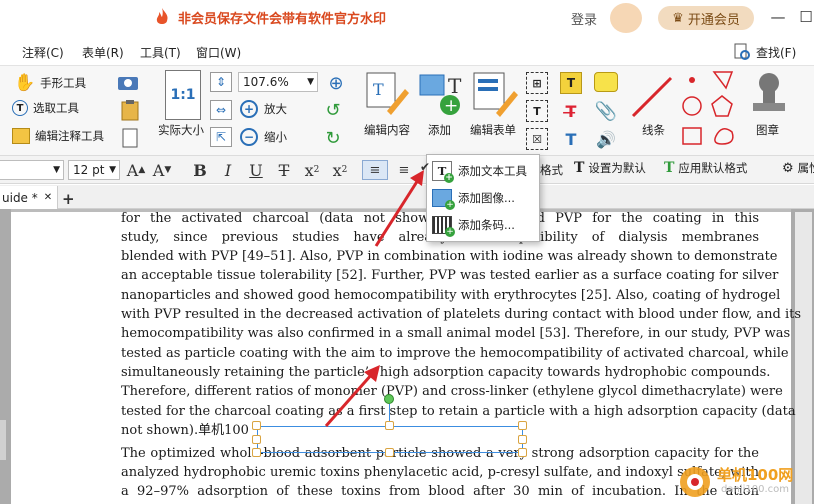 This screenshot has width=814, height=504. I want to click on zoom-out-label: 缩小, so click(275, 137).